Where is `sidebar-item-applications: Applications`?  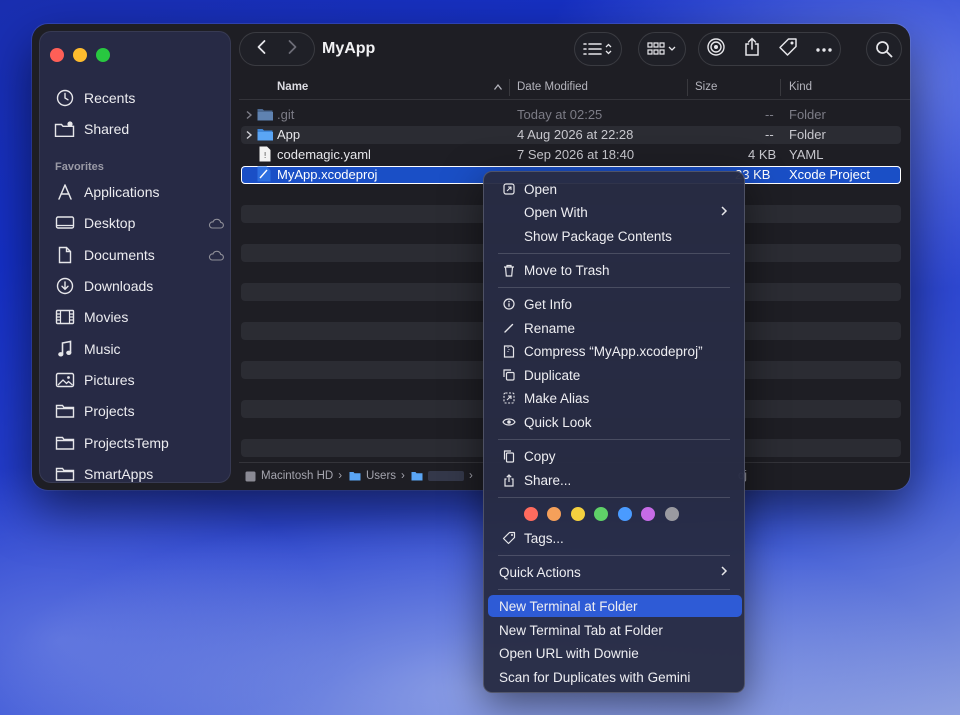
sidebar-item-applications: Applications is located at coordinates (139, 192).